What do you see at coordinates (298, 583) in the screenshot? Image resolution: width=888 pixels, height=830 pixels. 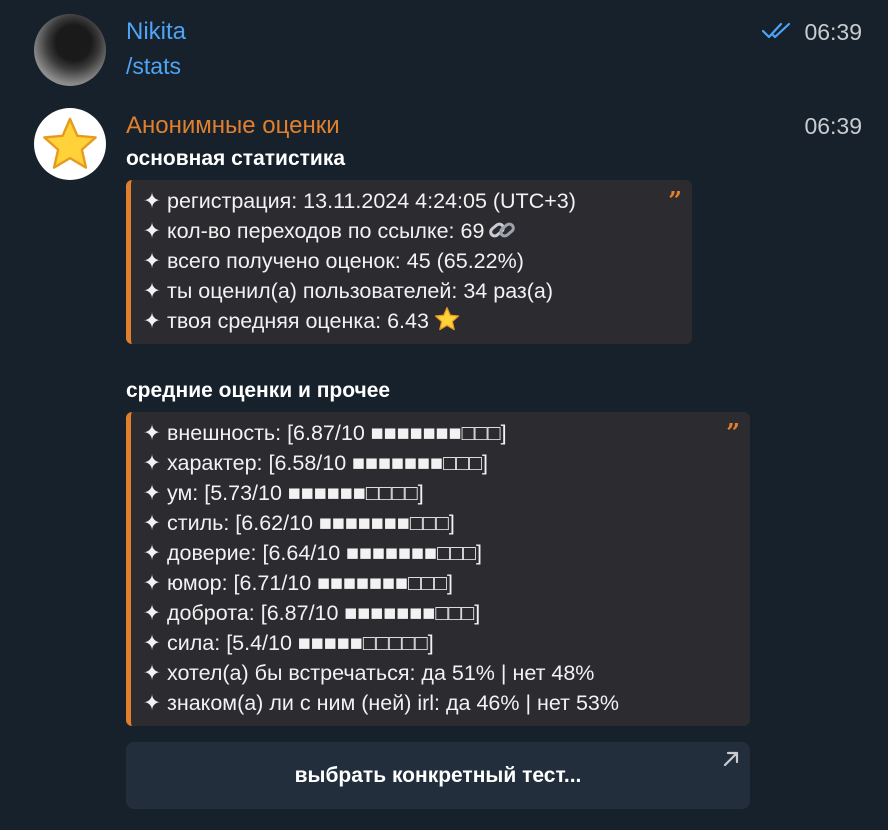 I see `stat-line: ✦ юмор: [6.71/10 ■■■■■■■□□□]` at bounding box center [298, 583].